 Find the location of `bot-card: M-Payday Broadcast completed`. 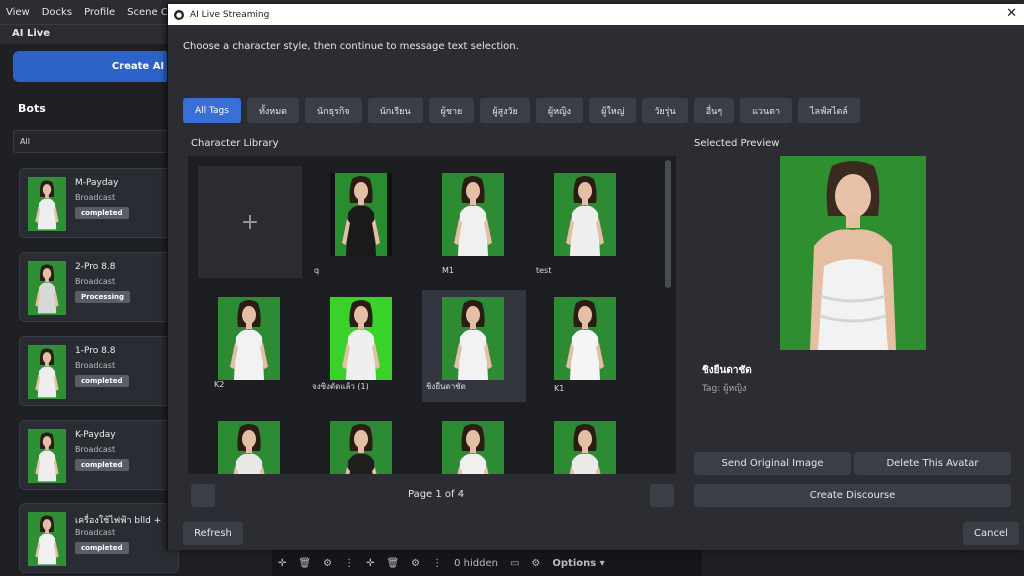

bot-card: M-Payday Broadcast completed is located at coordinates (99, 203).